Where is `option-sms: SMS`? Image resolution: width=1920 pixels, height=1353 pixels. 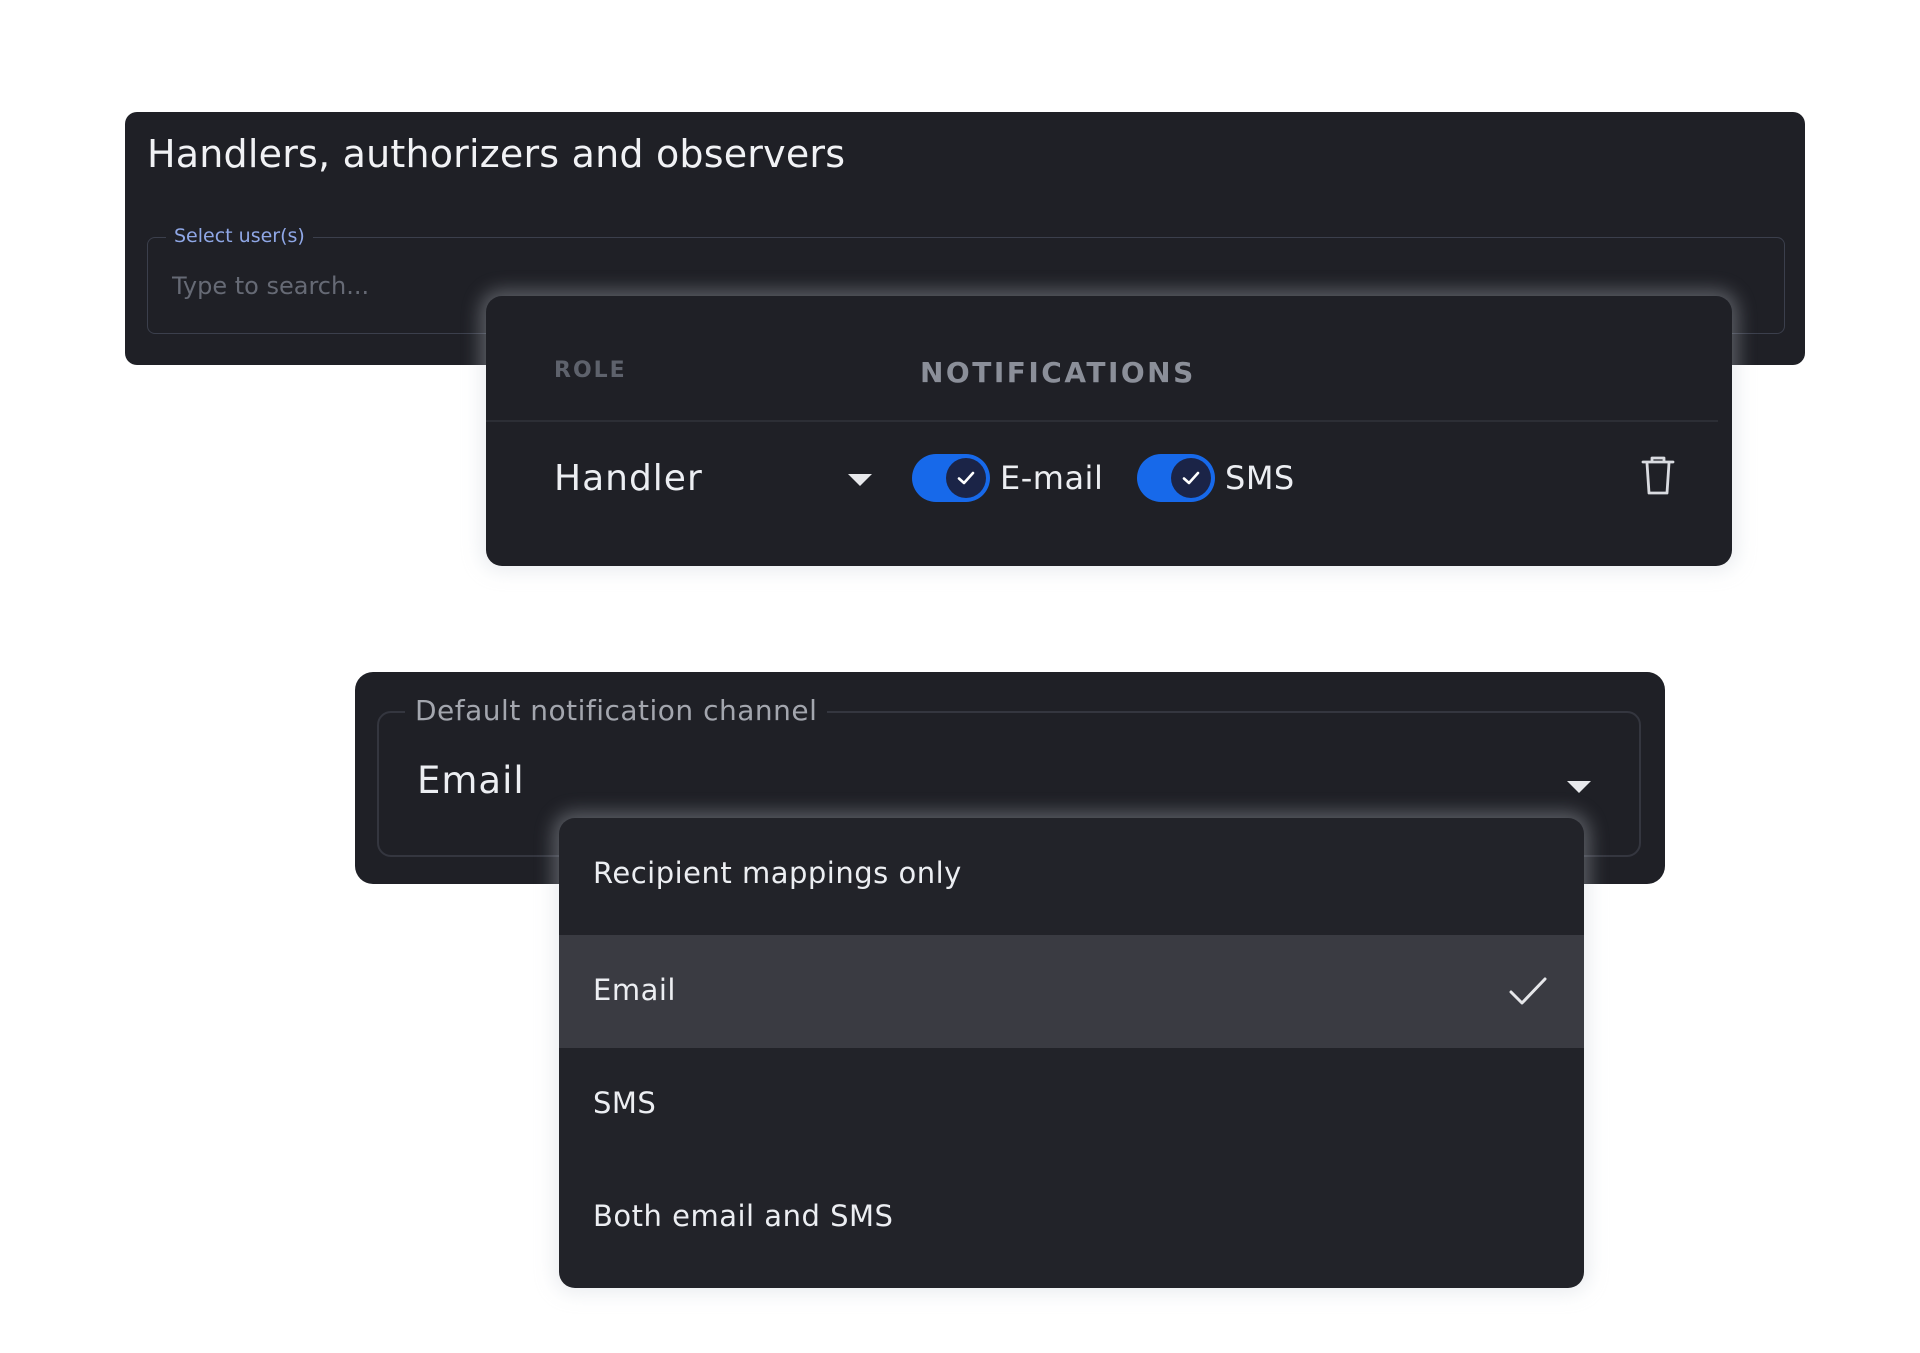
option-sms: SMS is located at coordinates (1071, 1104).